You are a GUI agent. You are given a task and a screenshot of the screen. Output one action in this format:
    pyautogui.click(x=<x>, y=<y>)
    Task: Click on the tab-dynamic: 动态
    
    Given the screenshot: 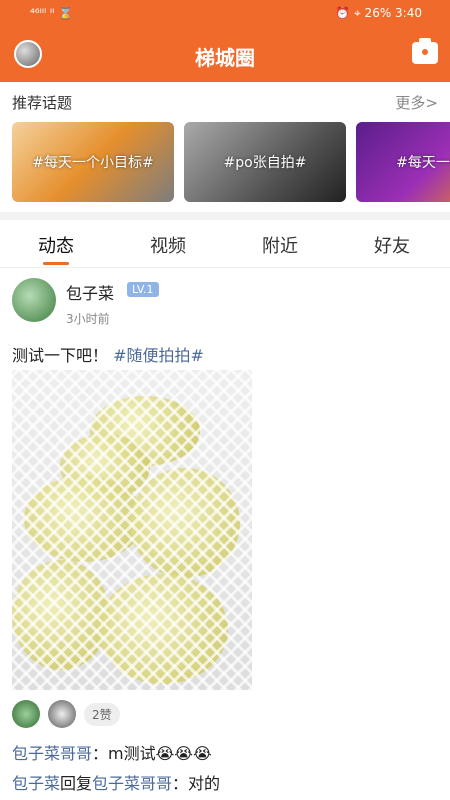 What is the action you would take?
    pyautogui.click(x=56, y=245)
    